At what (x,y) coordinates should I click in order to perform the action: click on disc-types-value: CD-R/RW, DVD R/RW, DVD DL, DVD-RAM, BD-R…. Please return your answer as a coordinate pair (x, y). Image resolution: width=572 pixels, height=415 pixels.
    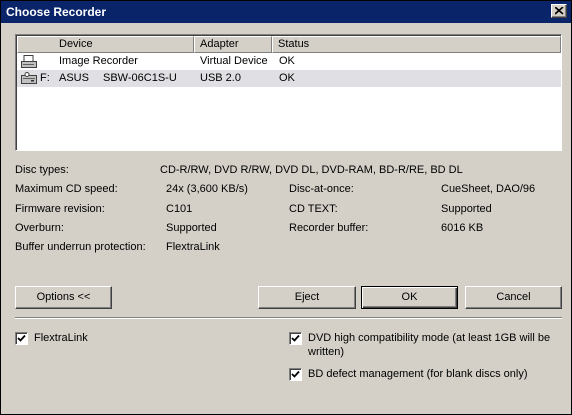
    Looking at the image, I should click on (311, 170).